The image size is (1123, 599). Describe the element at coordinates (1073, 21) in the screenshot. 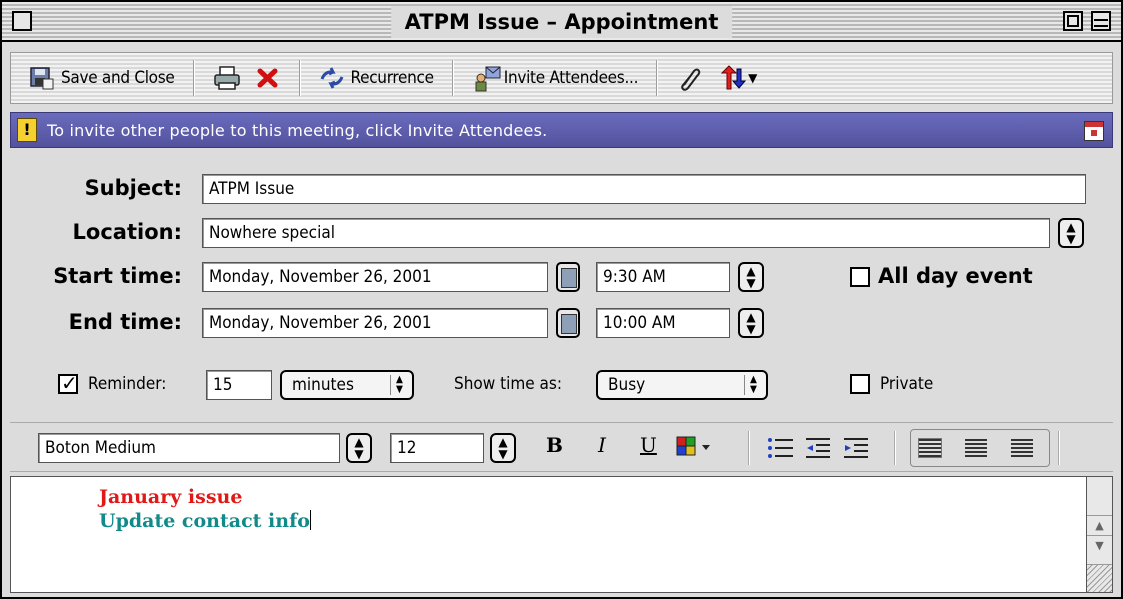

I see `zoom-box-button` at that location.